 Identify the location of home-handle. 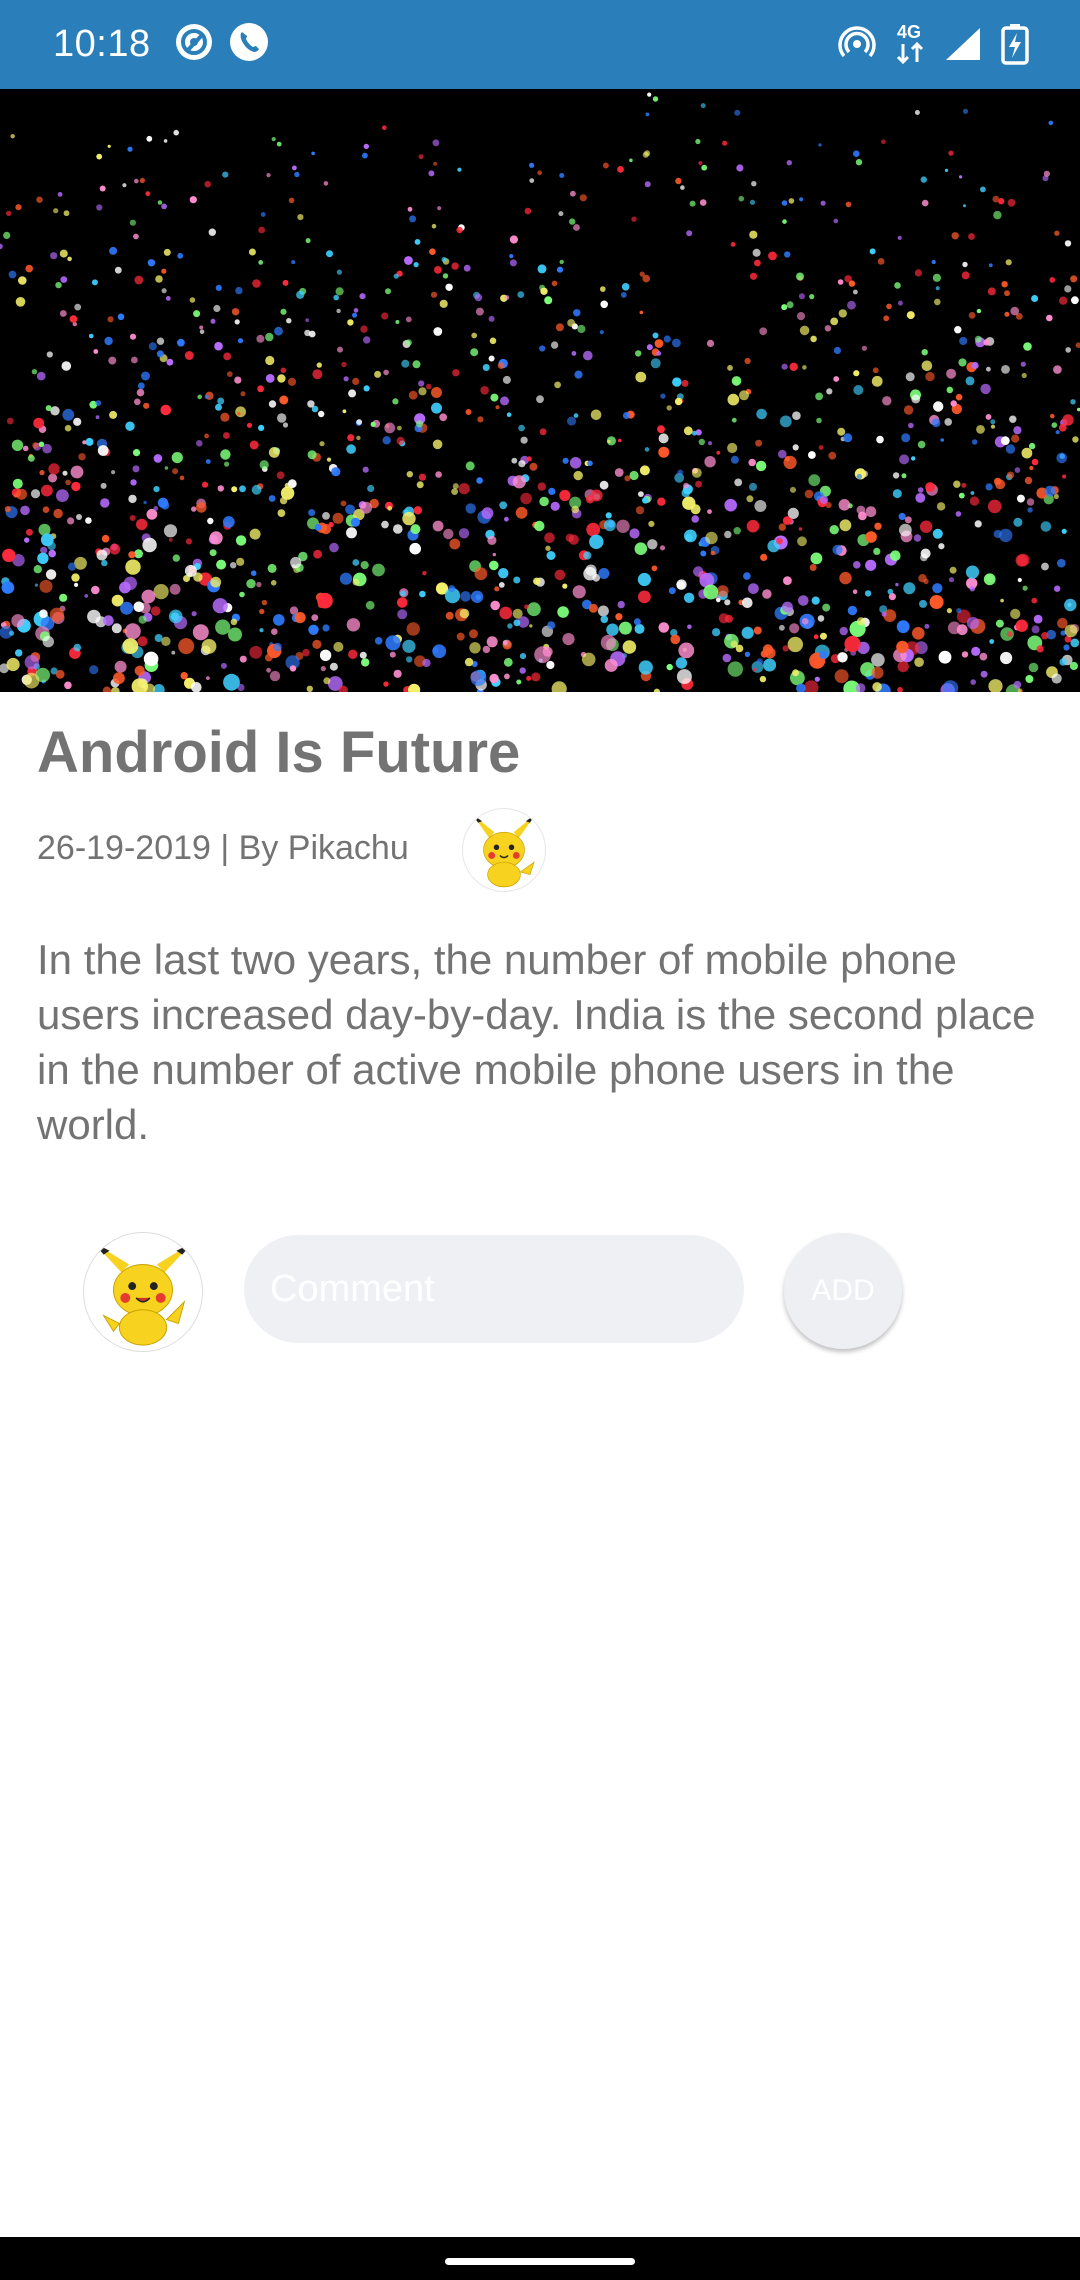
(540, 2261).